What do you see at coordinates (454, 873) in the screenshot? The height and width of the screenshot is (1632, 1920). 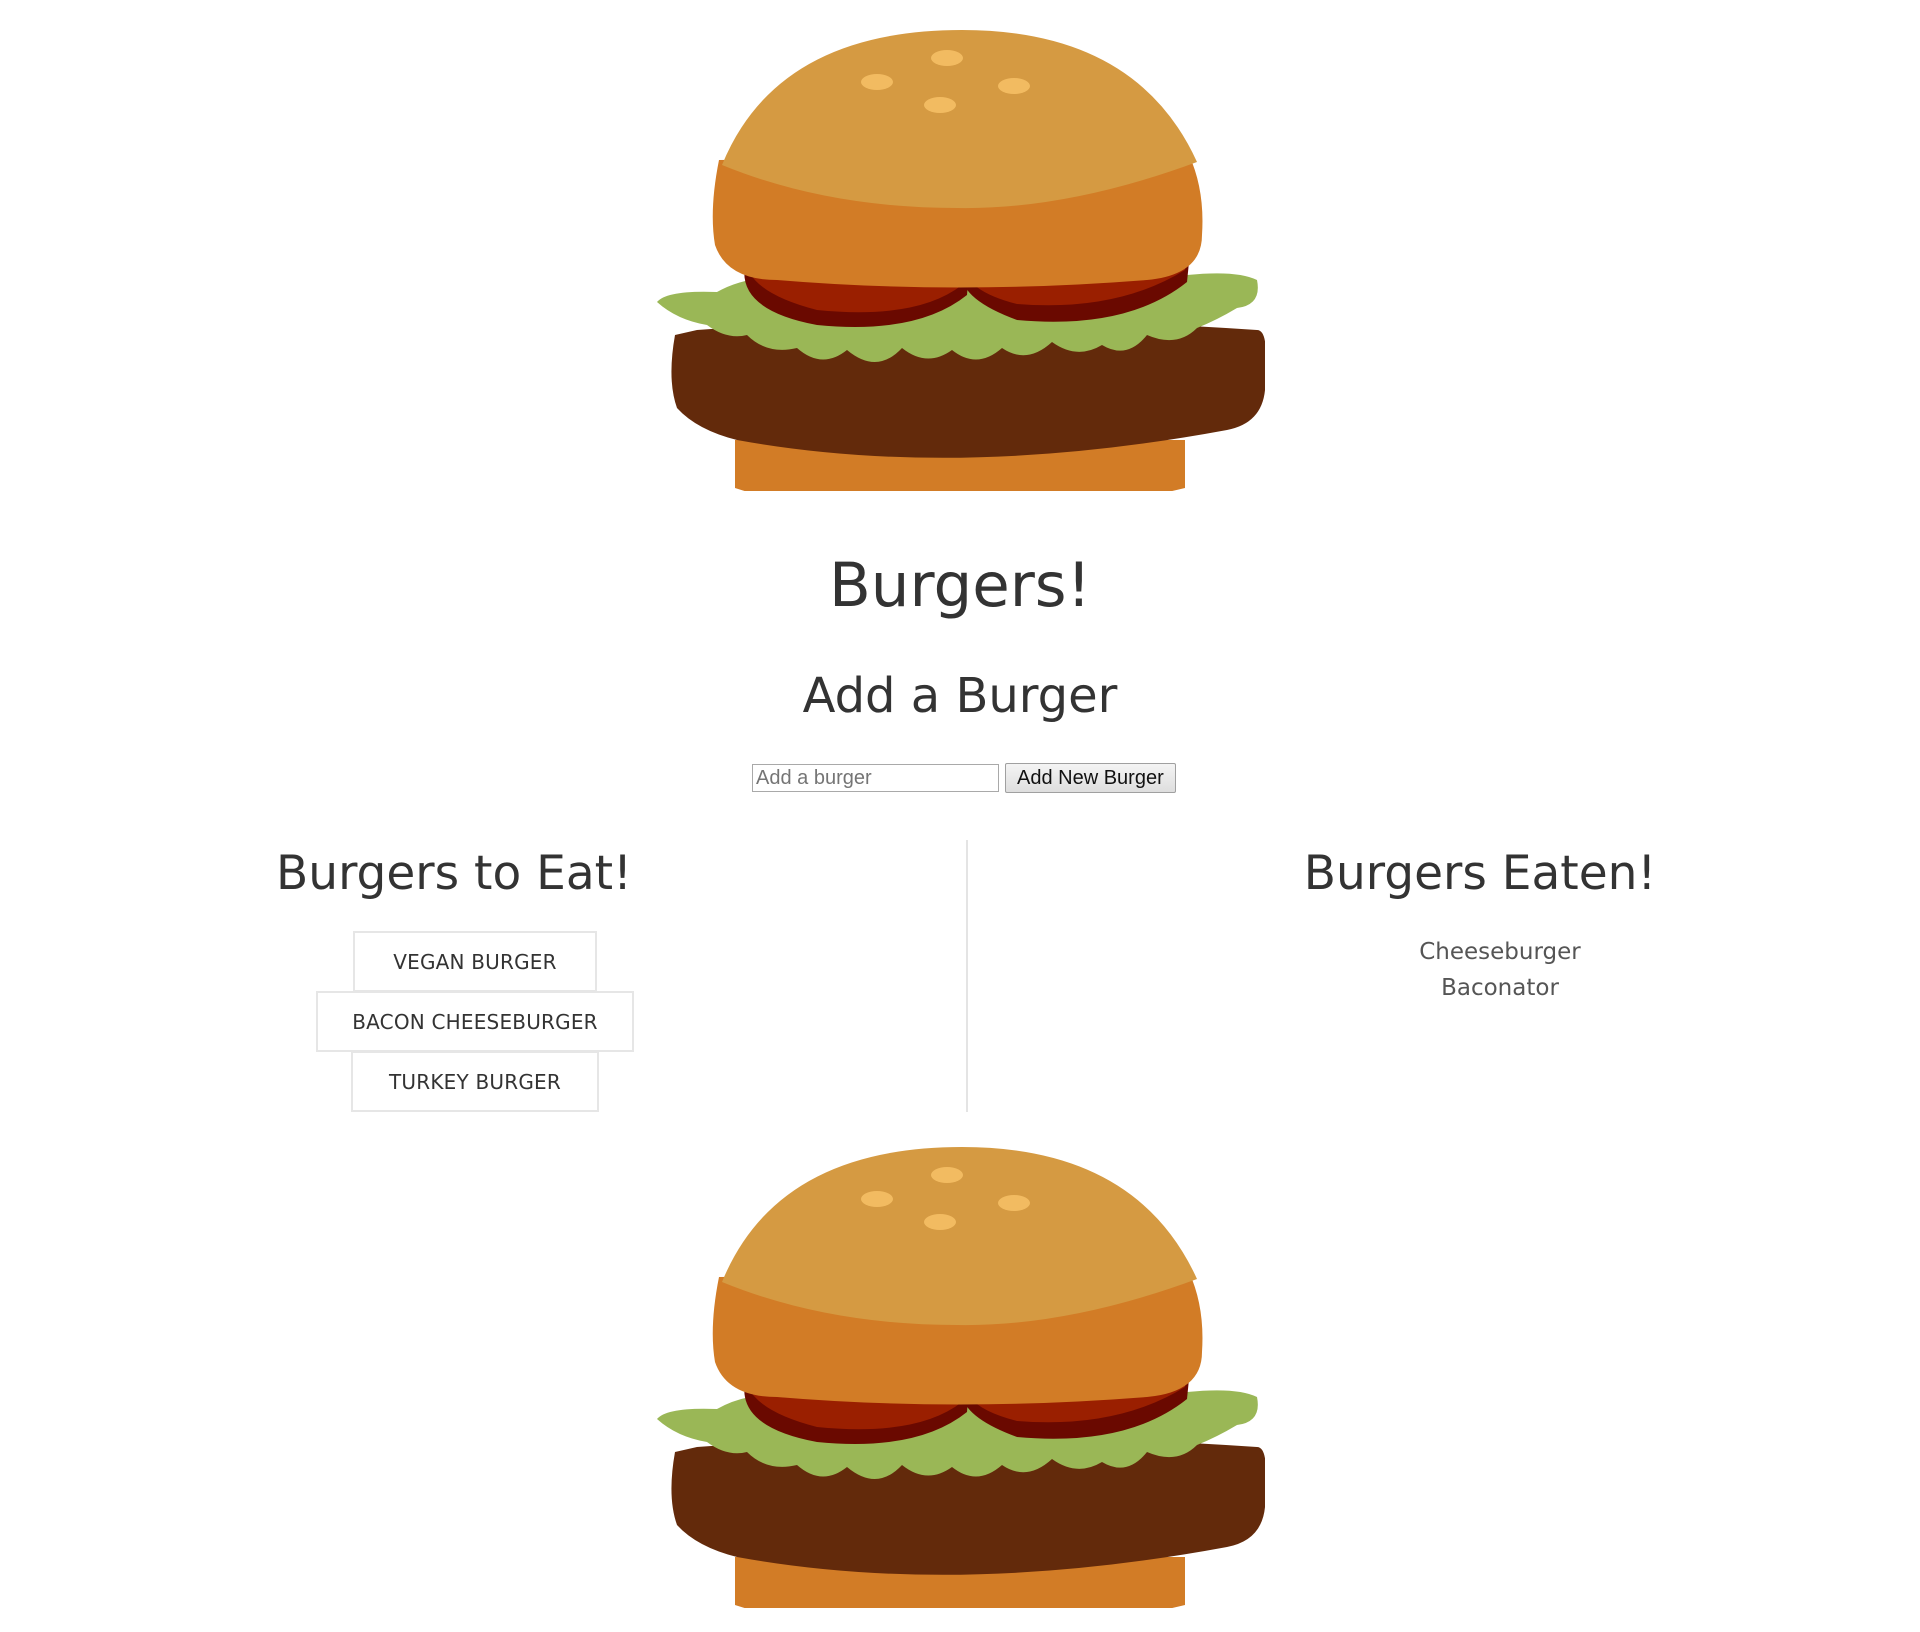 I see `burgers-to-eat-heading: Burgers to Eat!` at bounding box center [454, 873].